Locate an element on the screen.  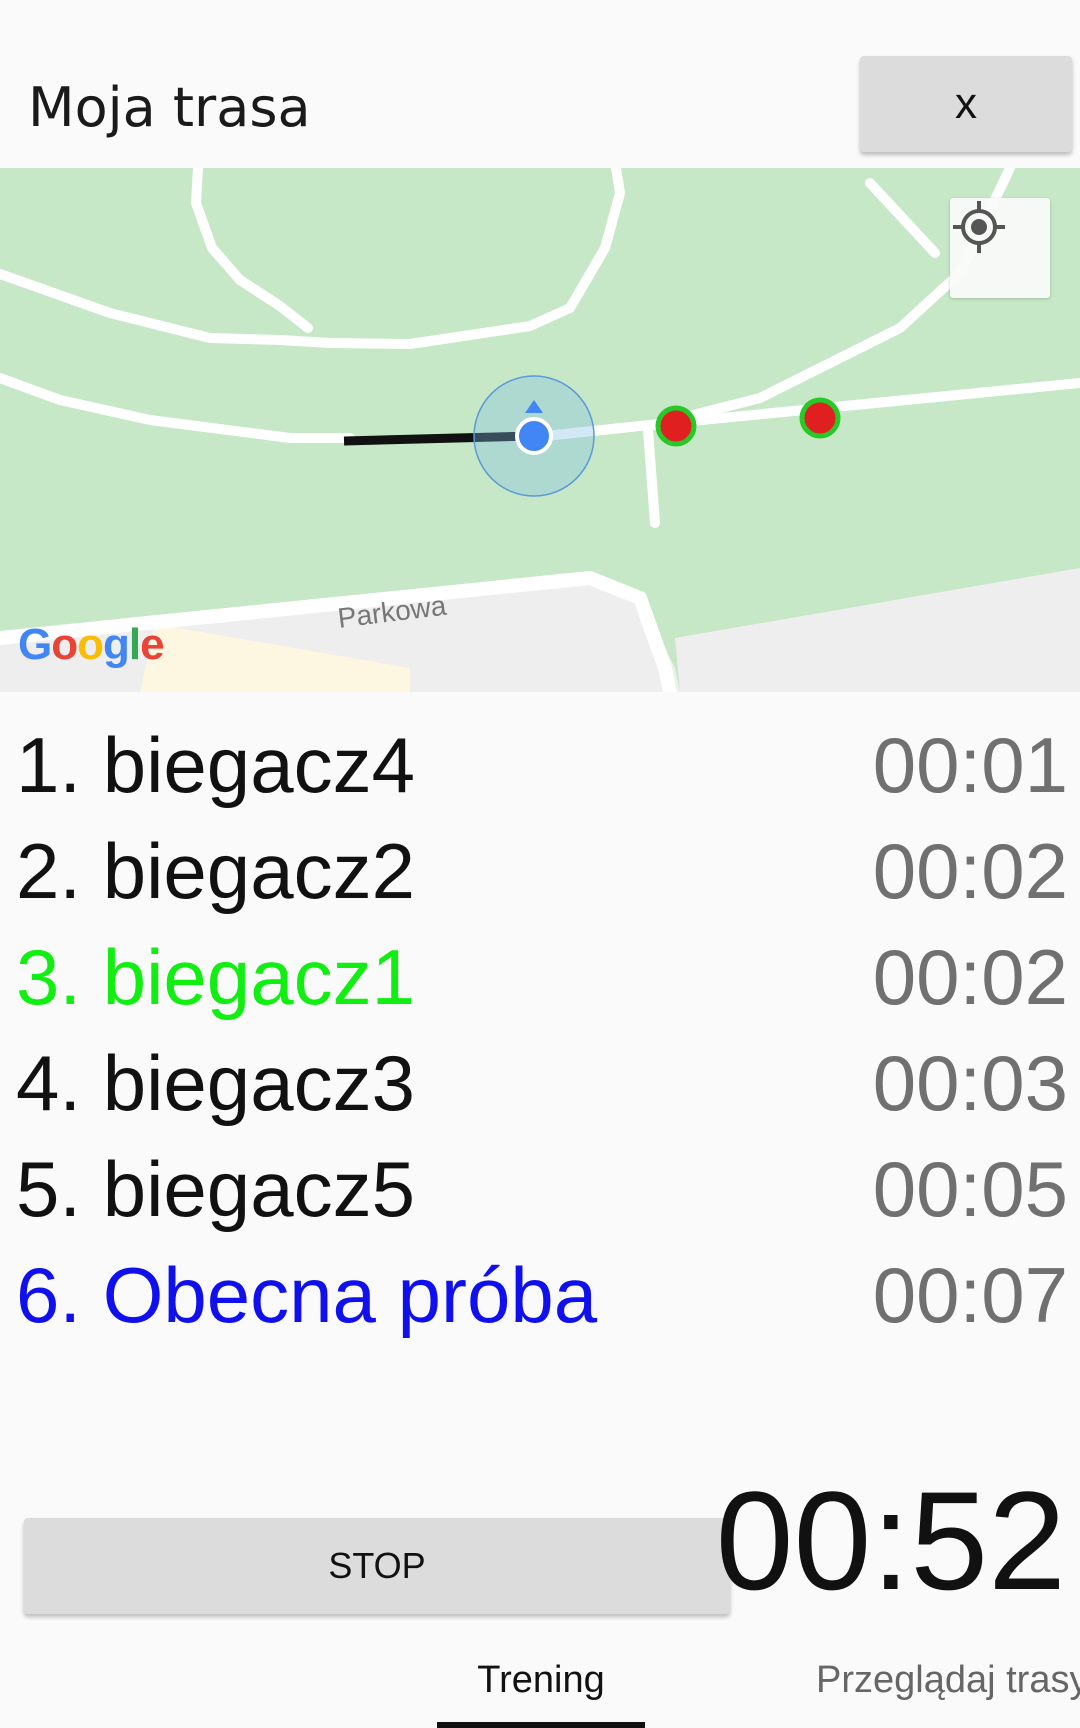
tab-browse-routes: Przeglądaj trasy is located at coordinates (948, 1684).